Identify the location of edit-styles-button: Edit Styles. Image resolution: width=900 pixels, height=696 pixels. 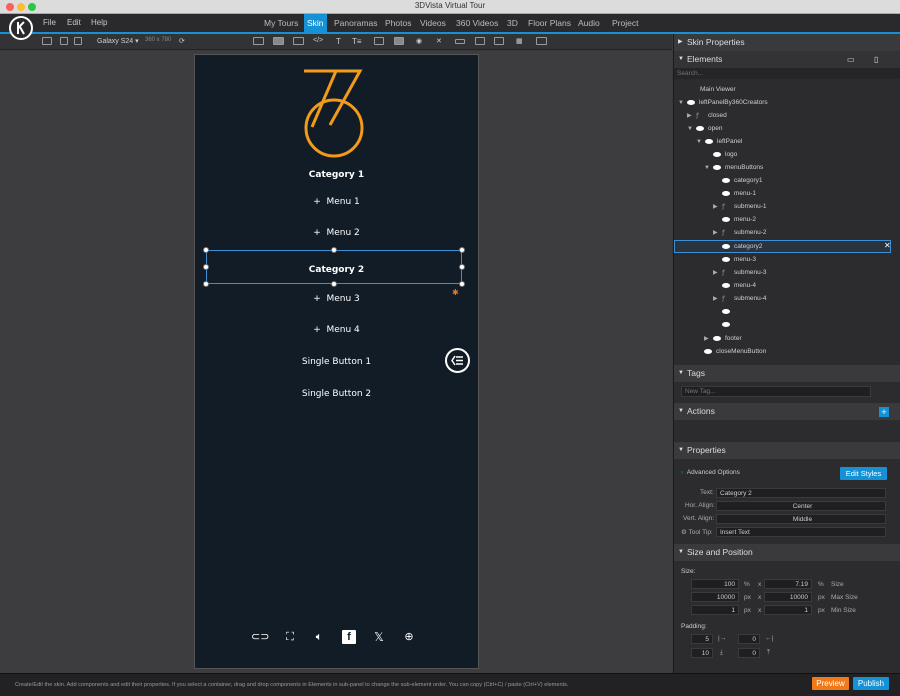
(863, 473).